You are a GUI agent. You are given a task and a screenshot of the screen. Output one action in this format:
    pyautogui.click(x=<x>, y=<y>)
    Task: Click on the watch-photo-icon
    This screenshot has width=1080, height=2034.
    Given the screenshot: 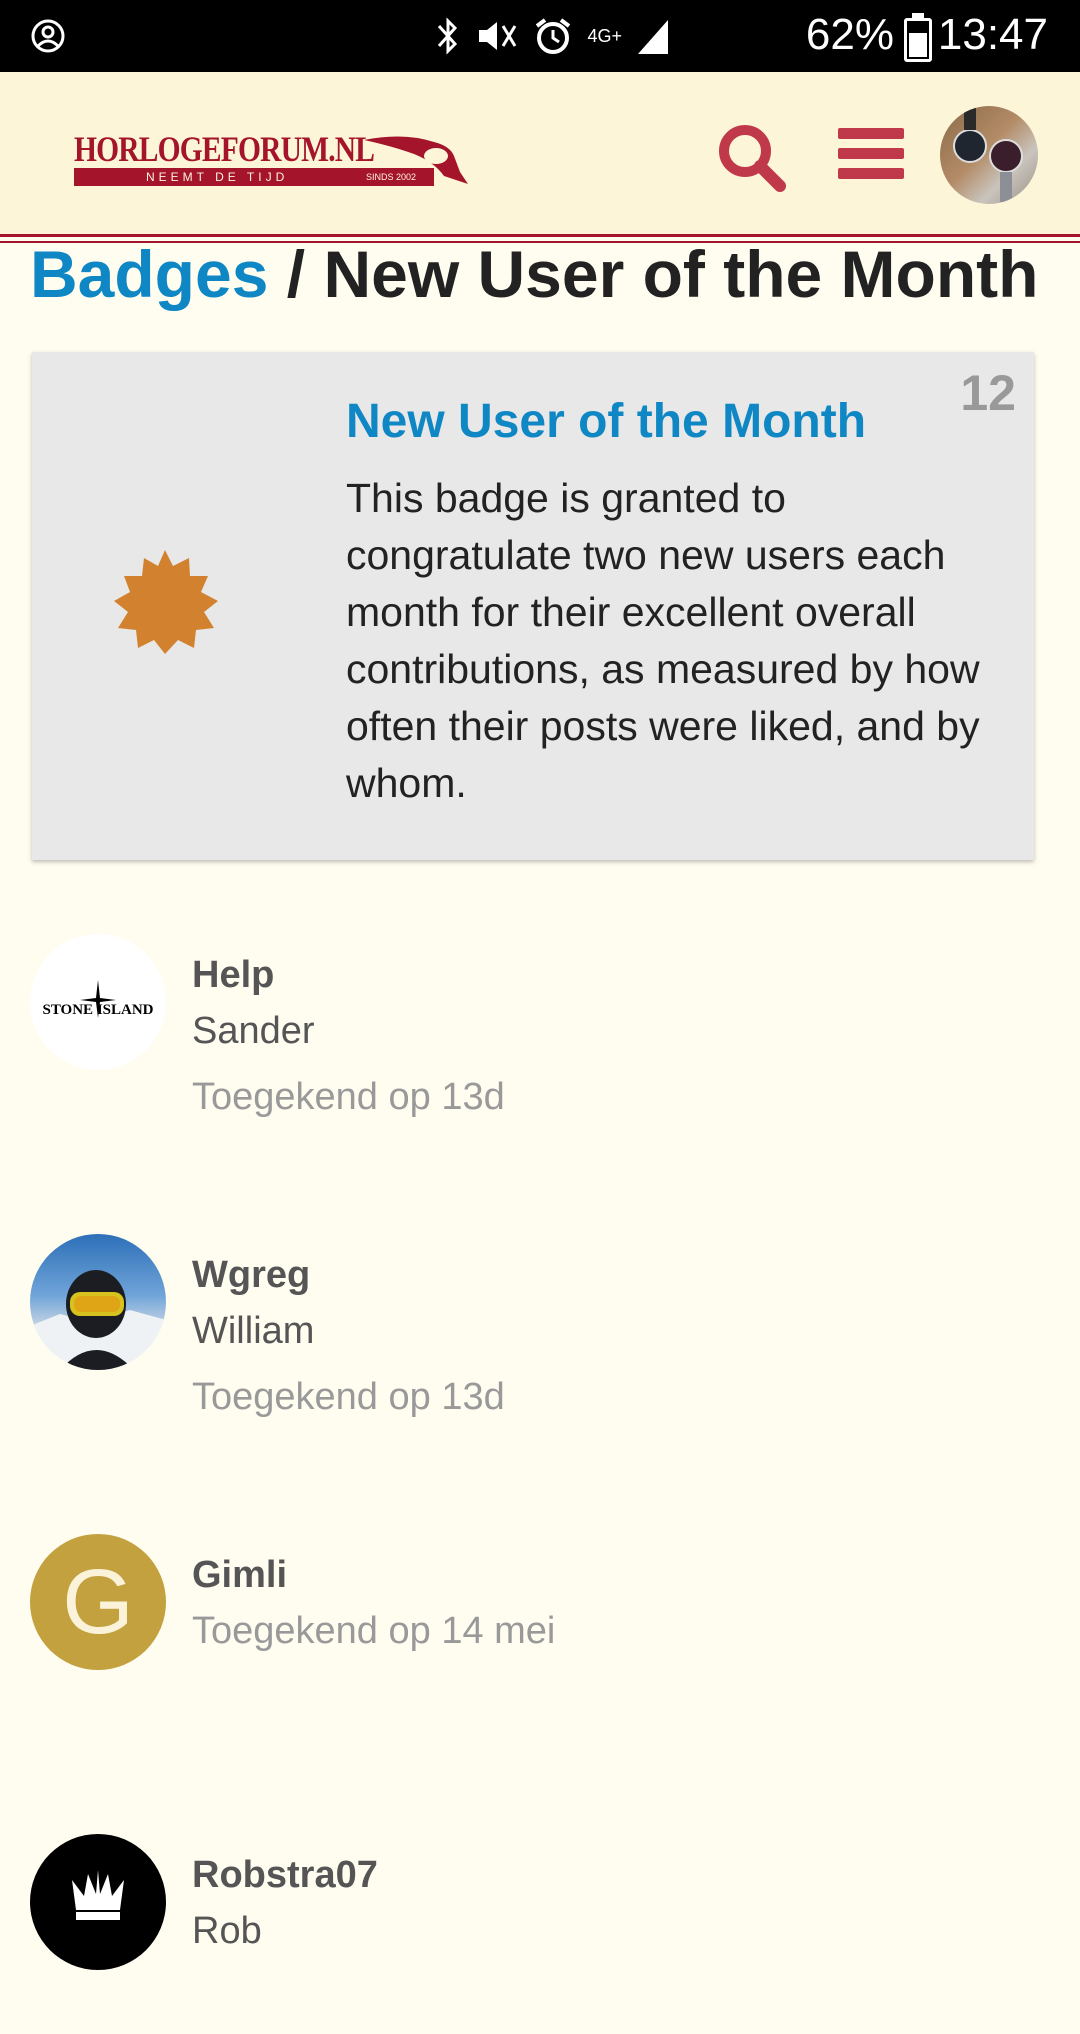 What is the action you would take?
    pyautogui.click(x=988, y=154)
    